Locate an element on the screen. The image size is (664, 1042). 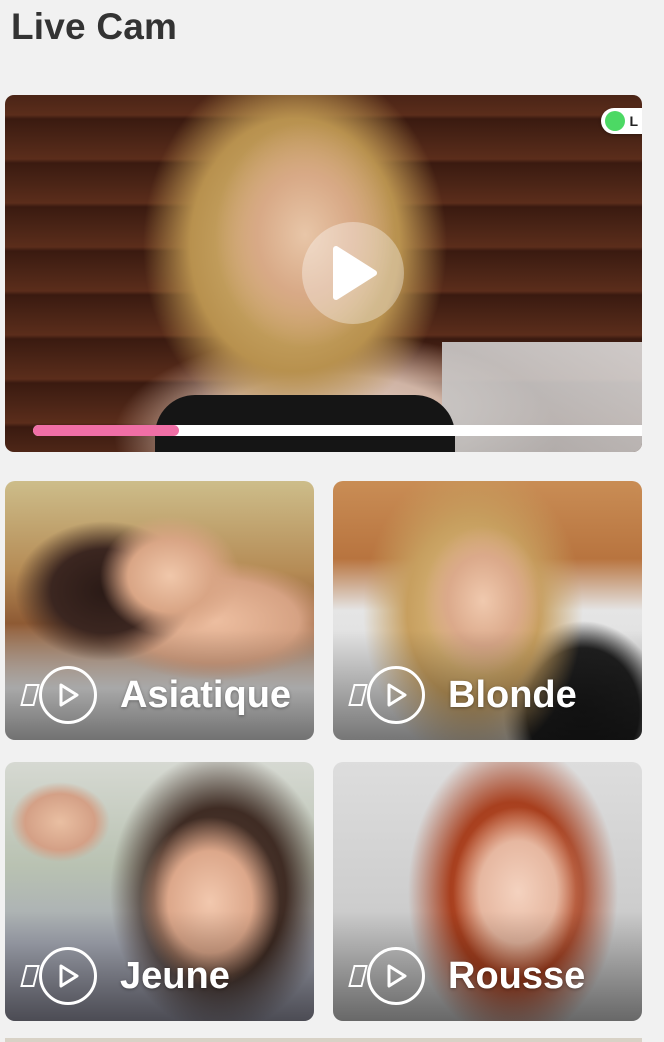
category-card-jeune: Jeune is located at coordinates (159, 891).